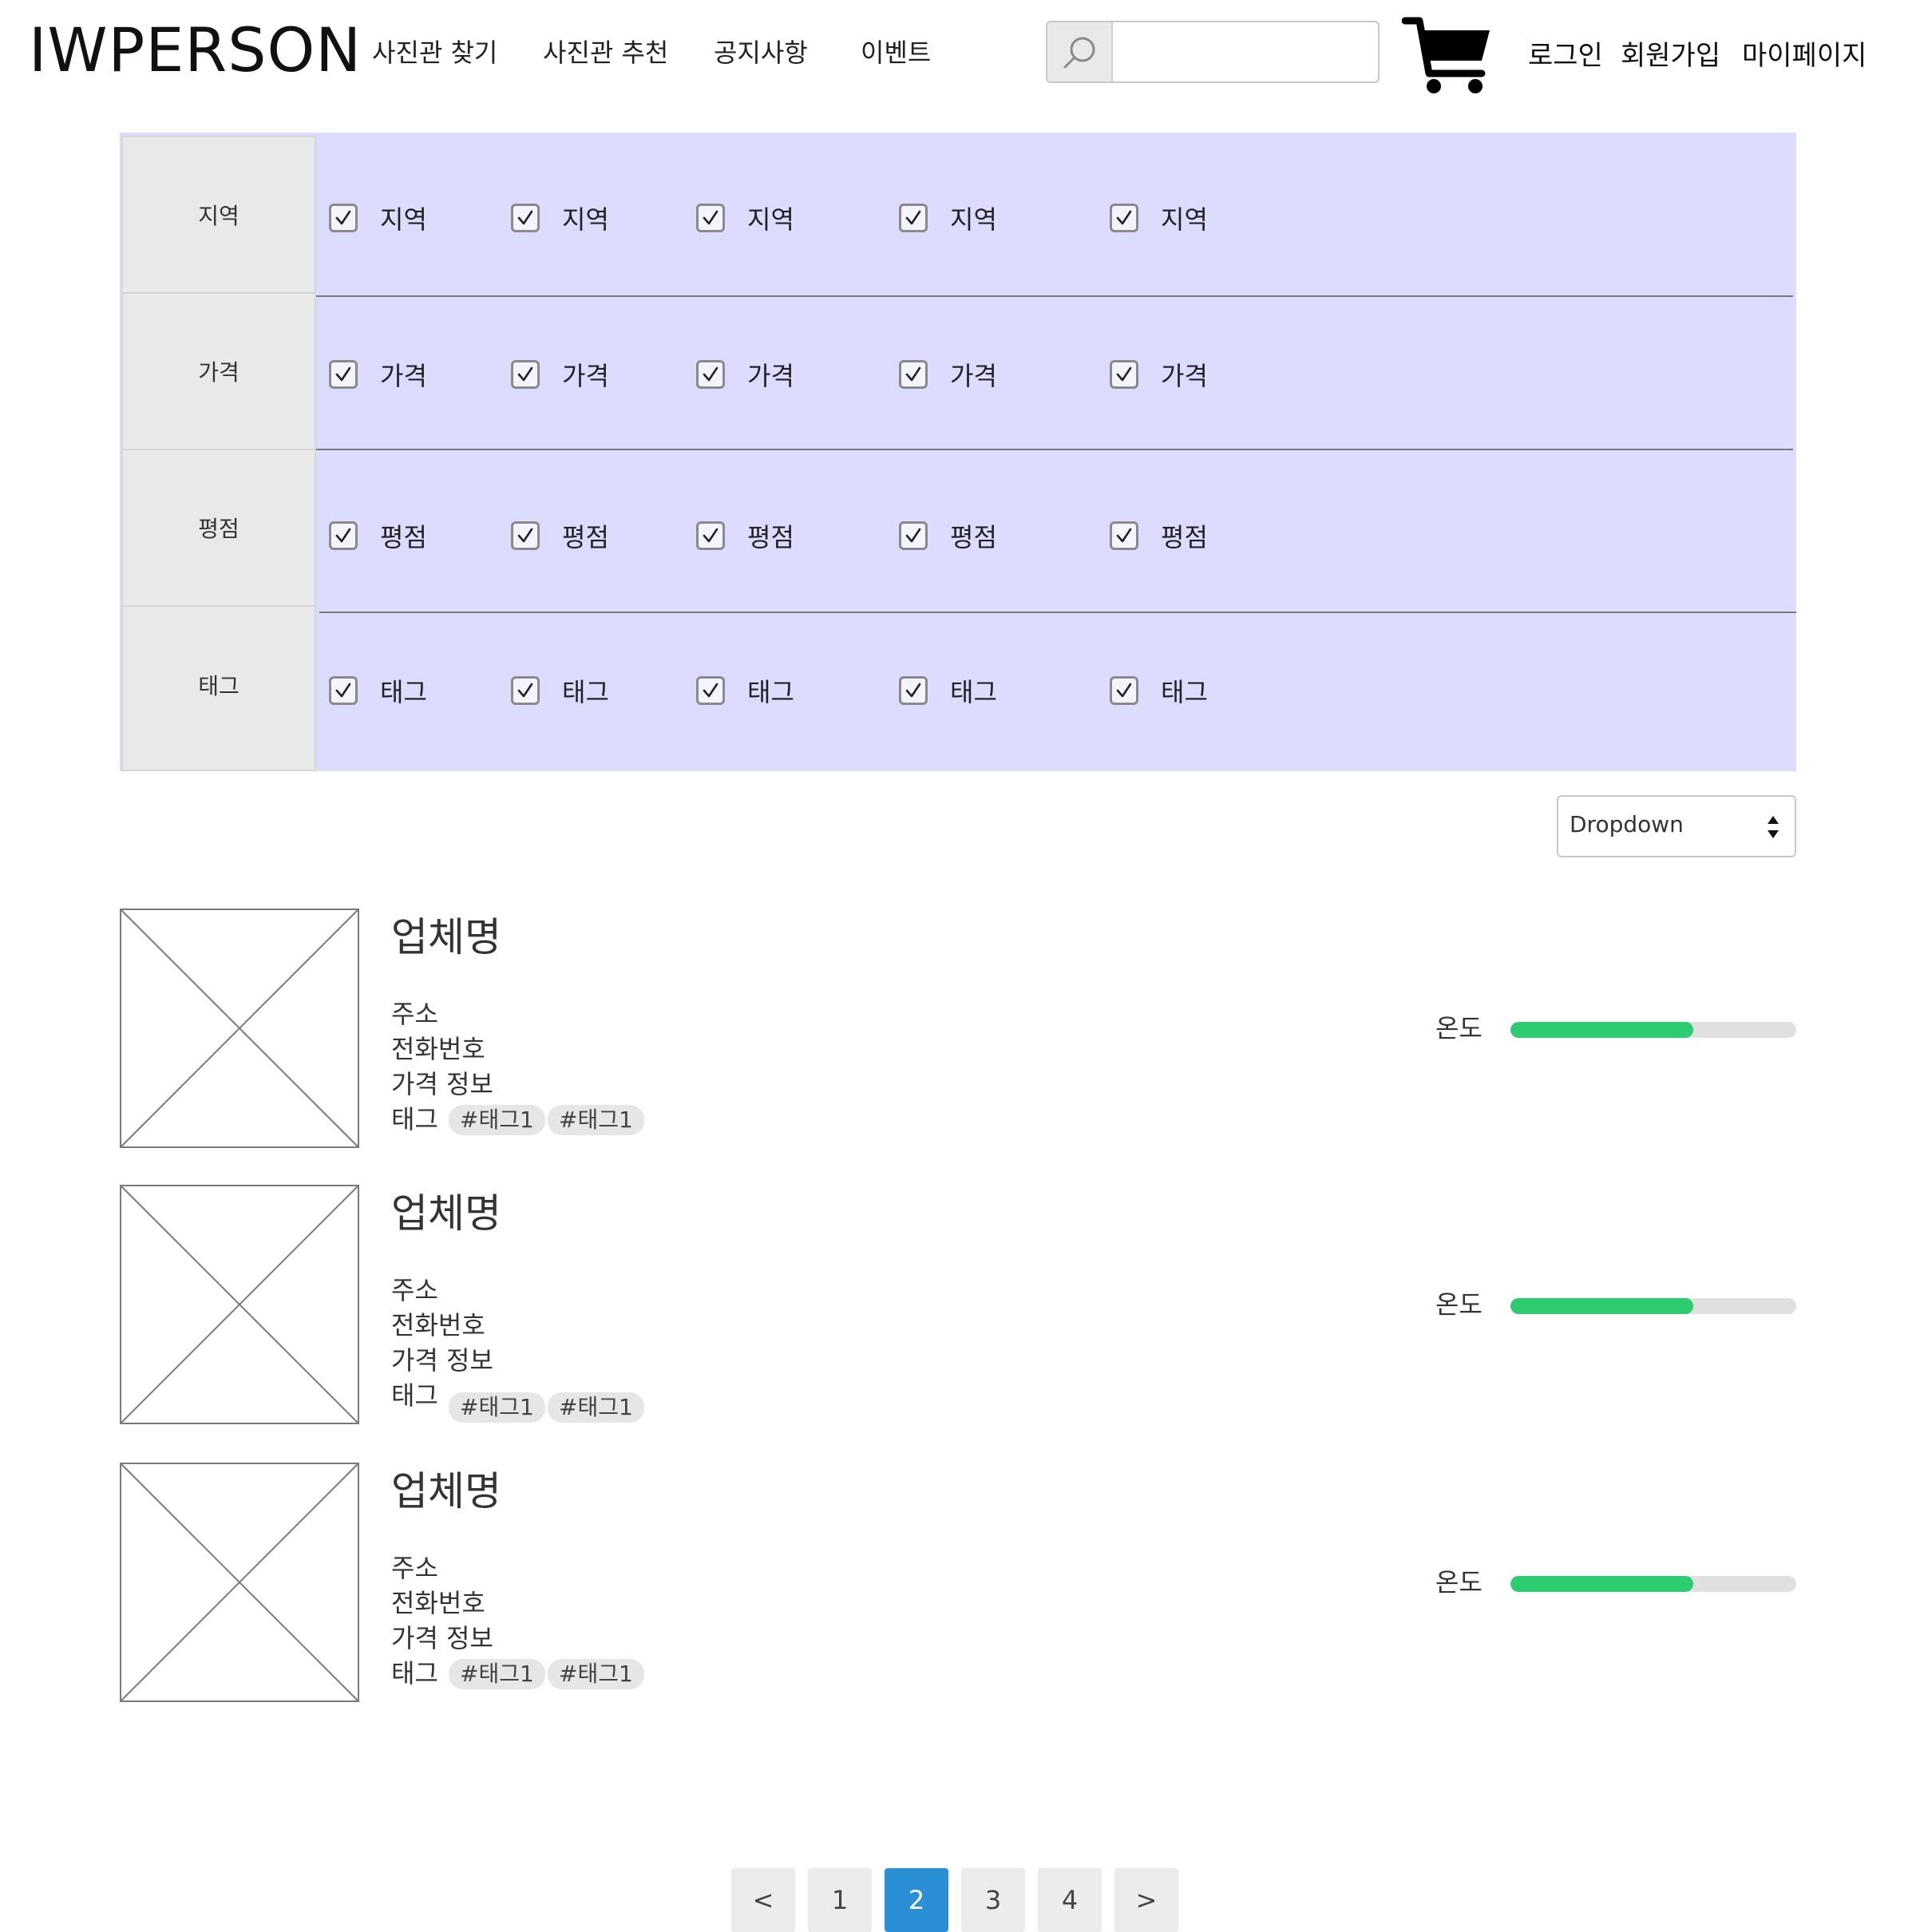 The image size is (1916, 1932). What do you see at coordinates (195, 50) in the screenshot?
I see `logo: IWPERSON` at bounding box center [195, 50].